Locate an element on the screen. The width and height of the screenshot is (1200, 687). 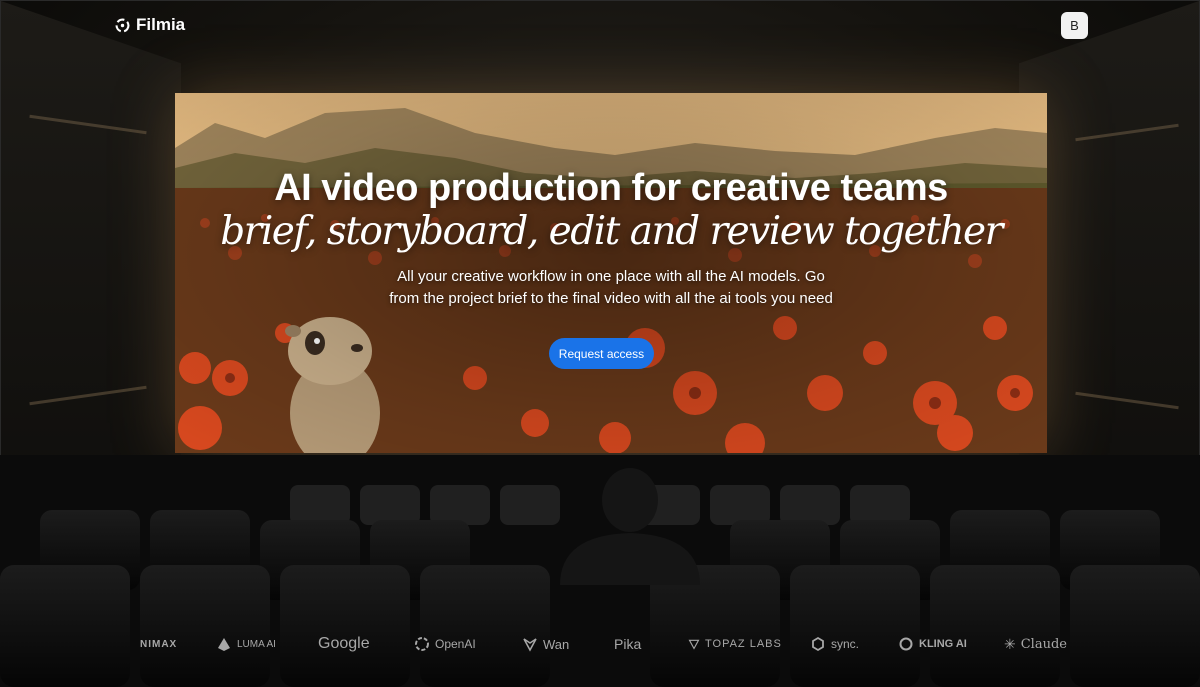
partner-logo-nimax: NIMAX is located at coordinates (158, 644).